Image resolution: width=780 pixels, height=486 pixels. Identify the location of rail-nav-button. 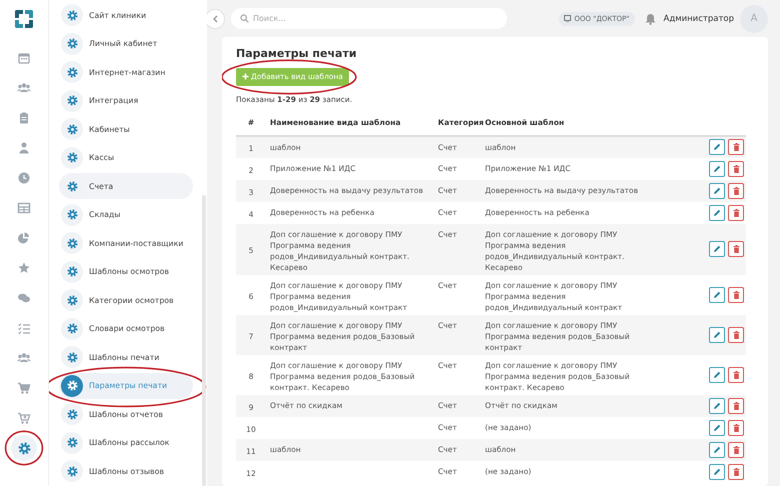
(24, 448).